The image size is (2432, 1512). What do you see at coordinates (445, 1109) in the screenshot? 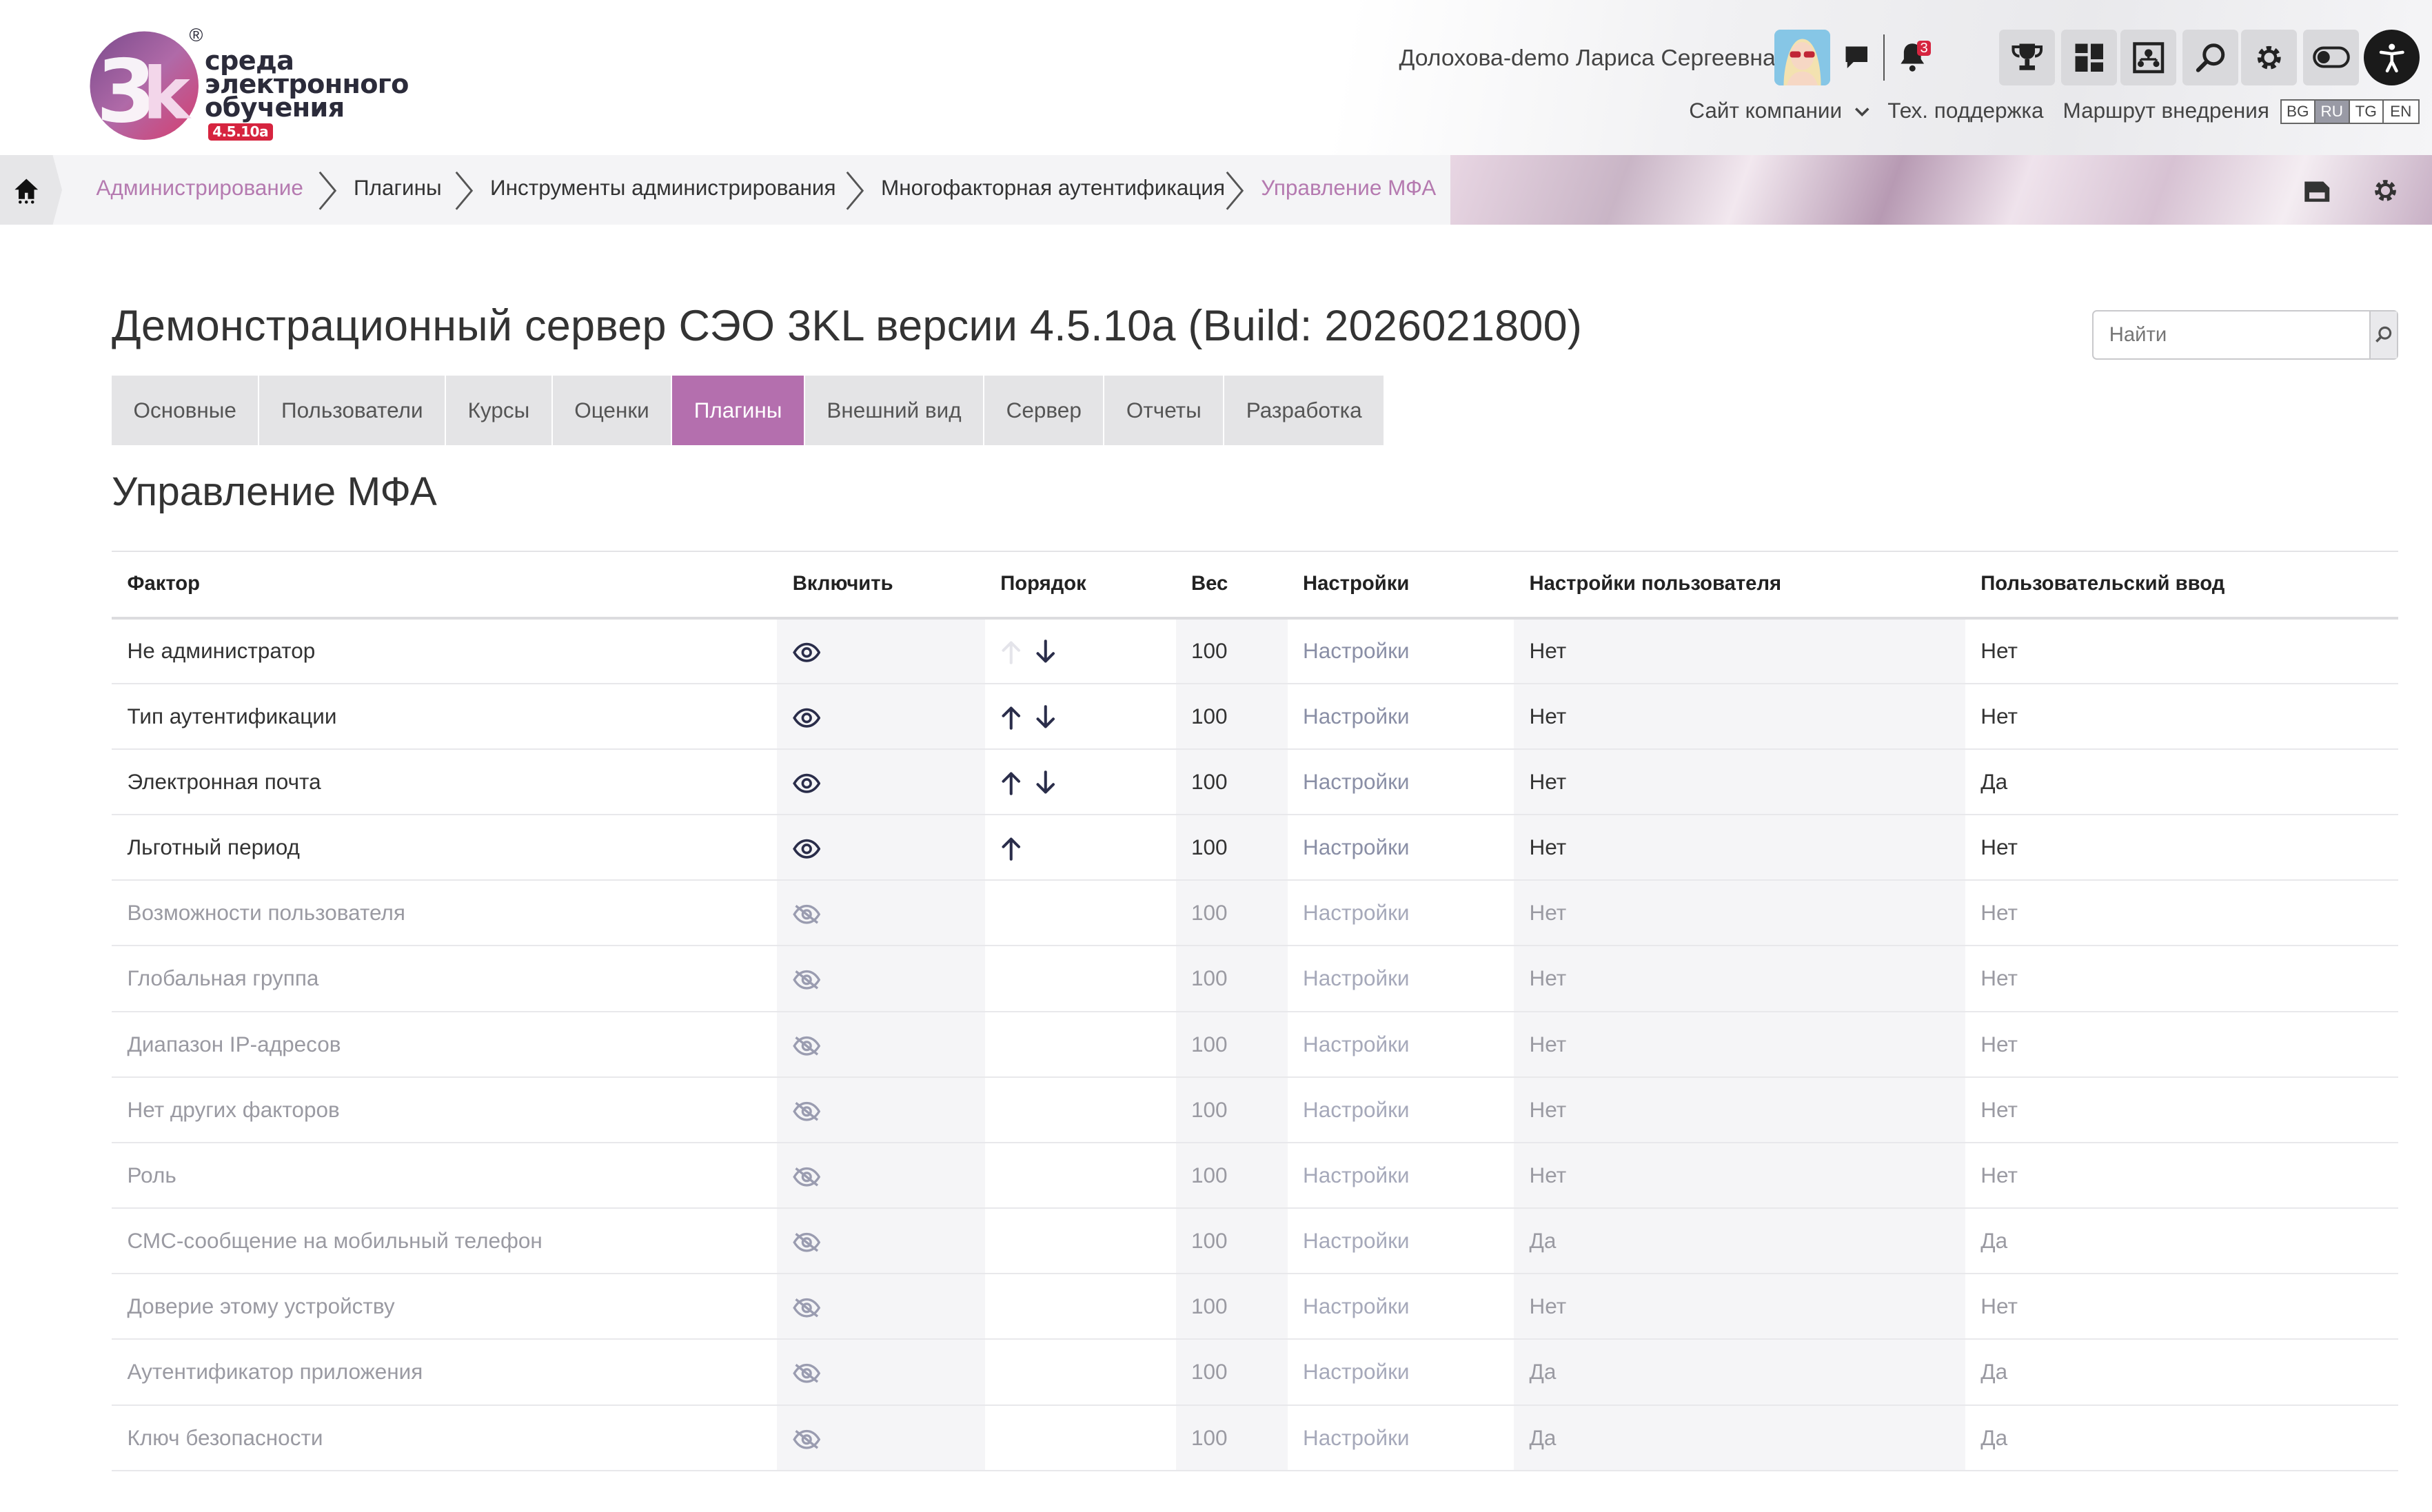
I see `factor-name: Нет других факторов` at bounding box center [445, 1109].